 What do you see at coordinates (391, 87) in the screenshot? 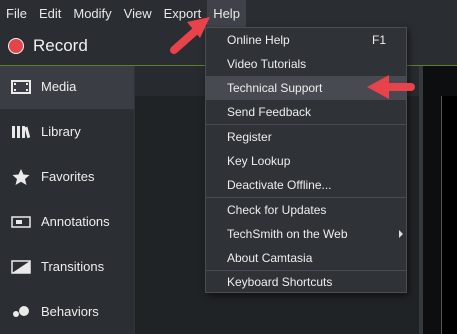
I see `arrow-to-support-icon` at bounding box center [391, 87].